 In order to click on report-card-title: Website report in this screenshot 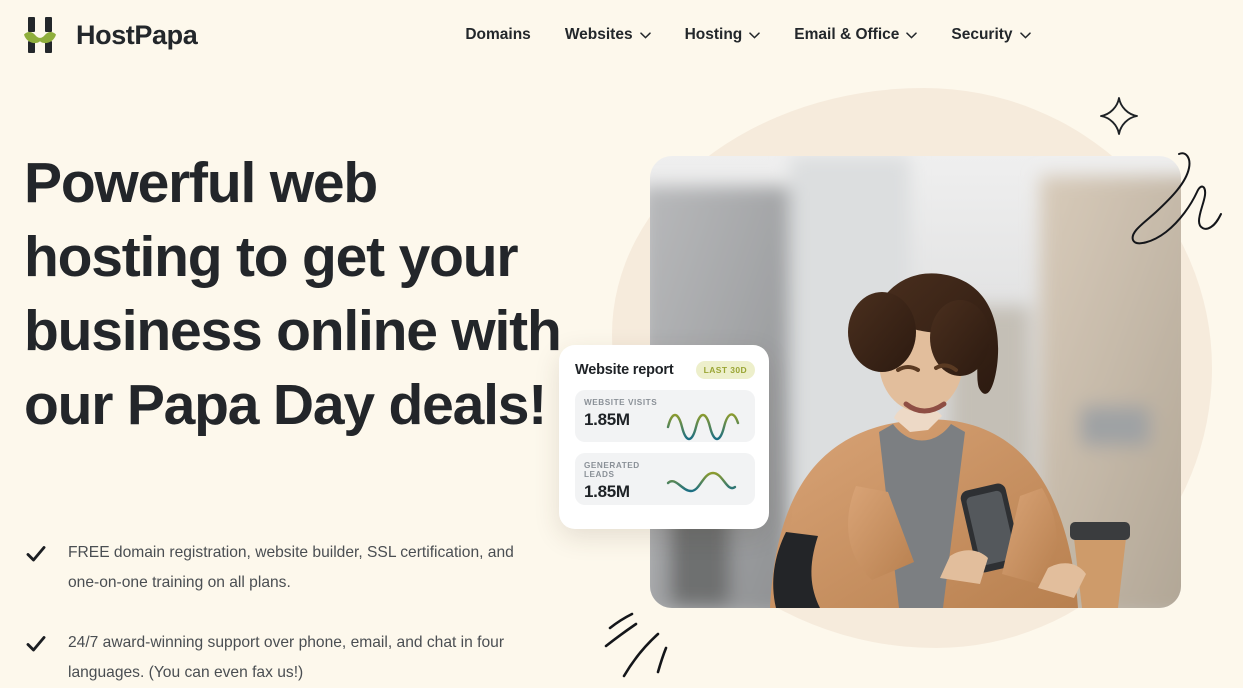, I will do `click(624, 370)`.